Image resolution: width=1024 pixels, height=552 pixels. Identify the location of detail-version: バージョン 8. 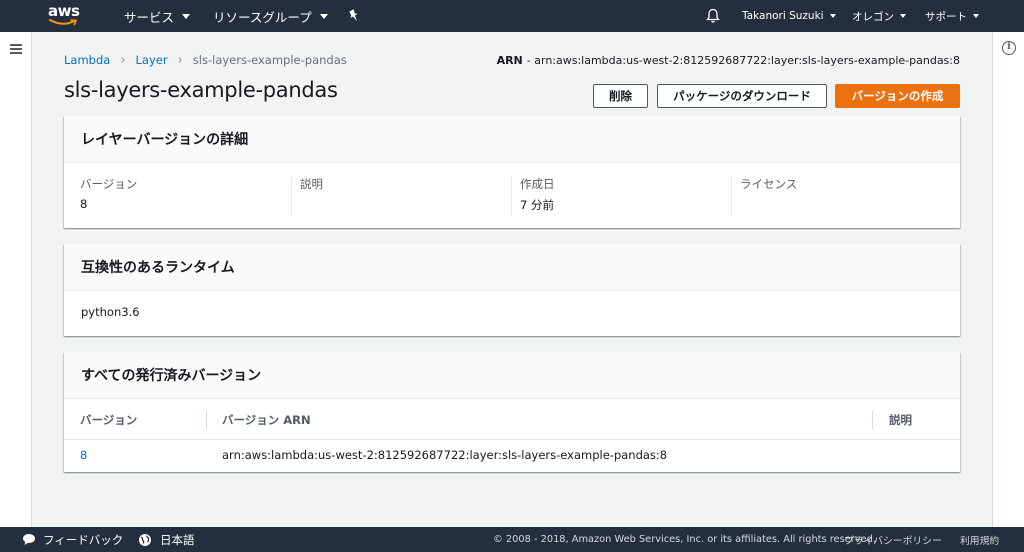
(176, 197).